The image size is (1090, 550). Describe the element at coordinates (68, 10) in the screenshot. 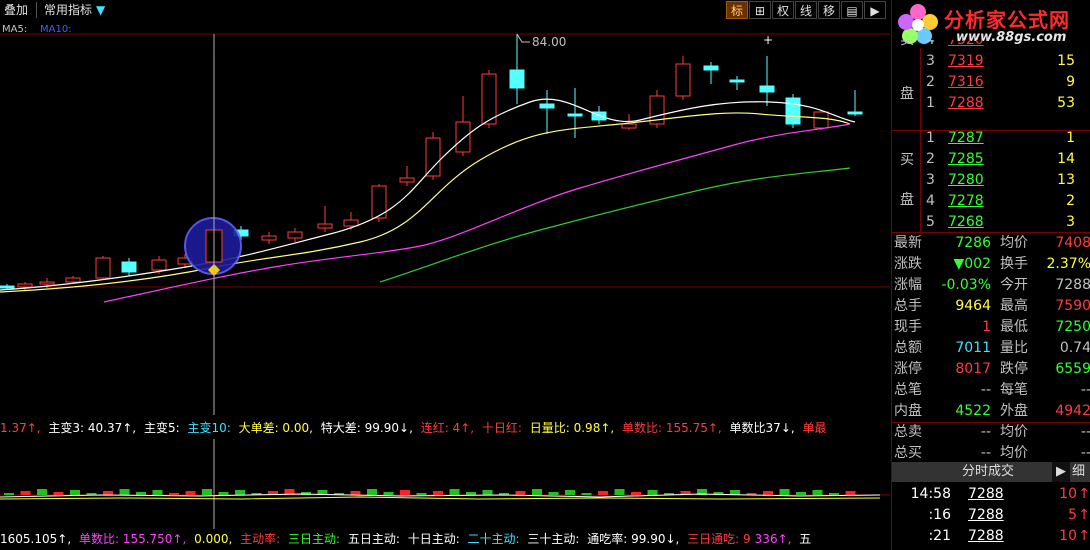

I see `common-indicators-button: 常用指标` at that location.